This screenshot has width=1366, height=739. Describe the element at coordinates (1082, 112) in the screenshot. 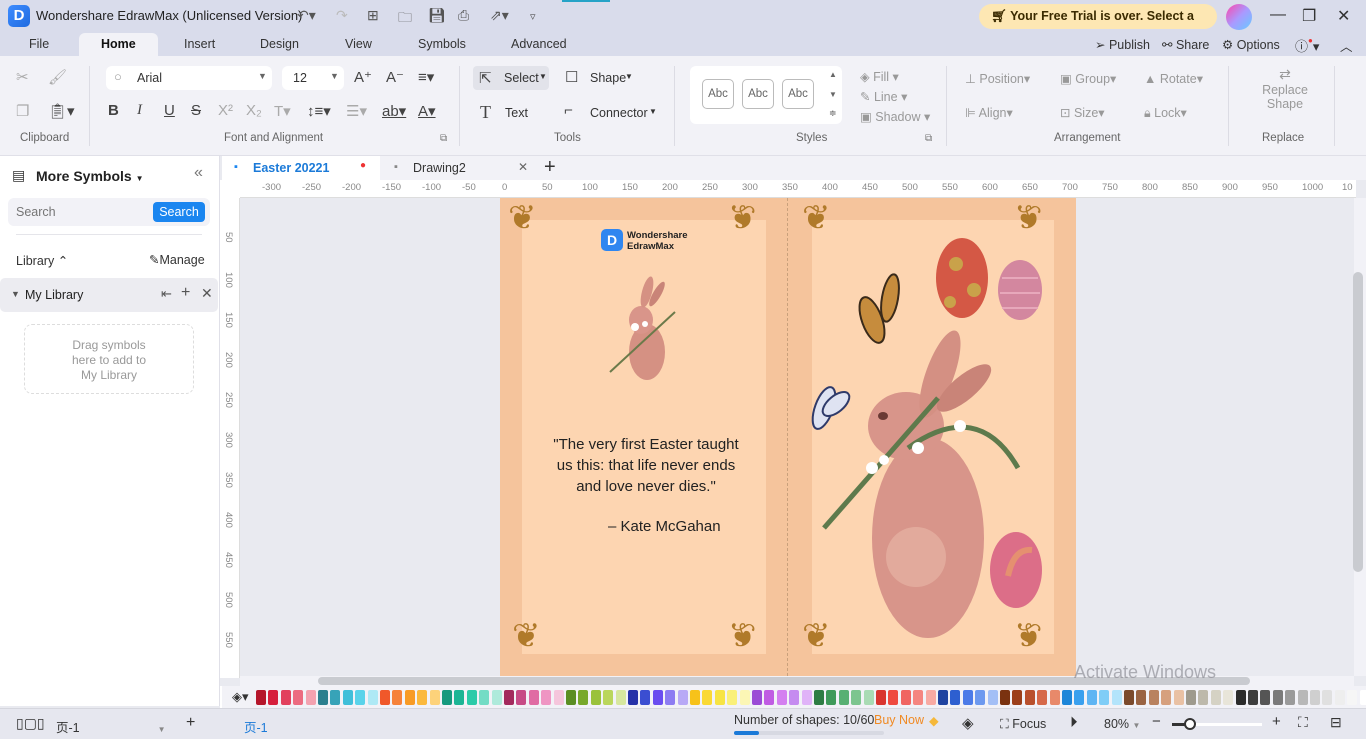

I see `size-button: ⊡ Size▾` at that location.